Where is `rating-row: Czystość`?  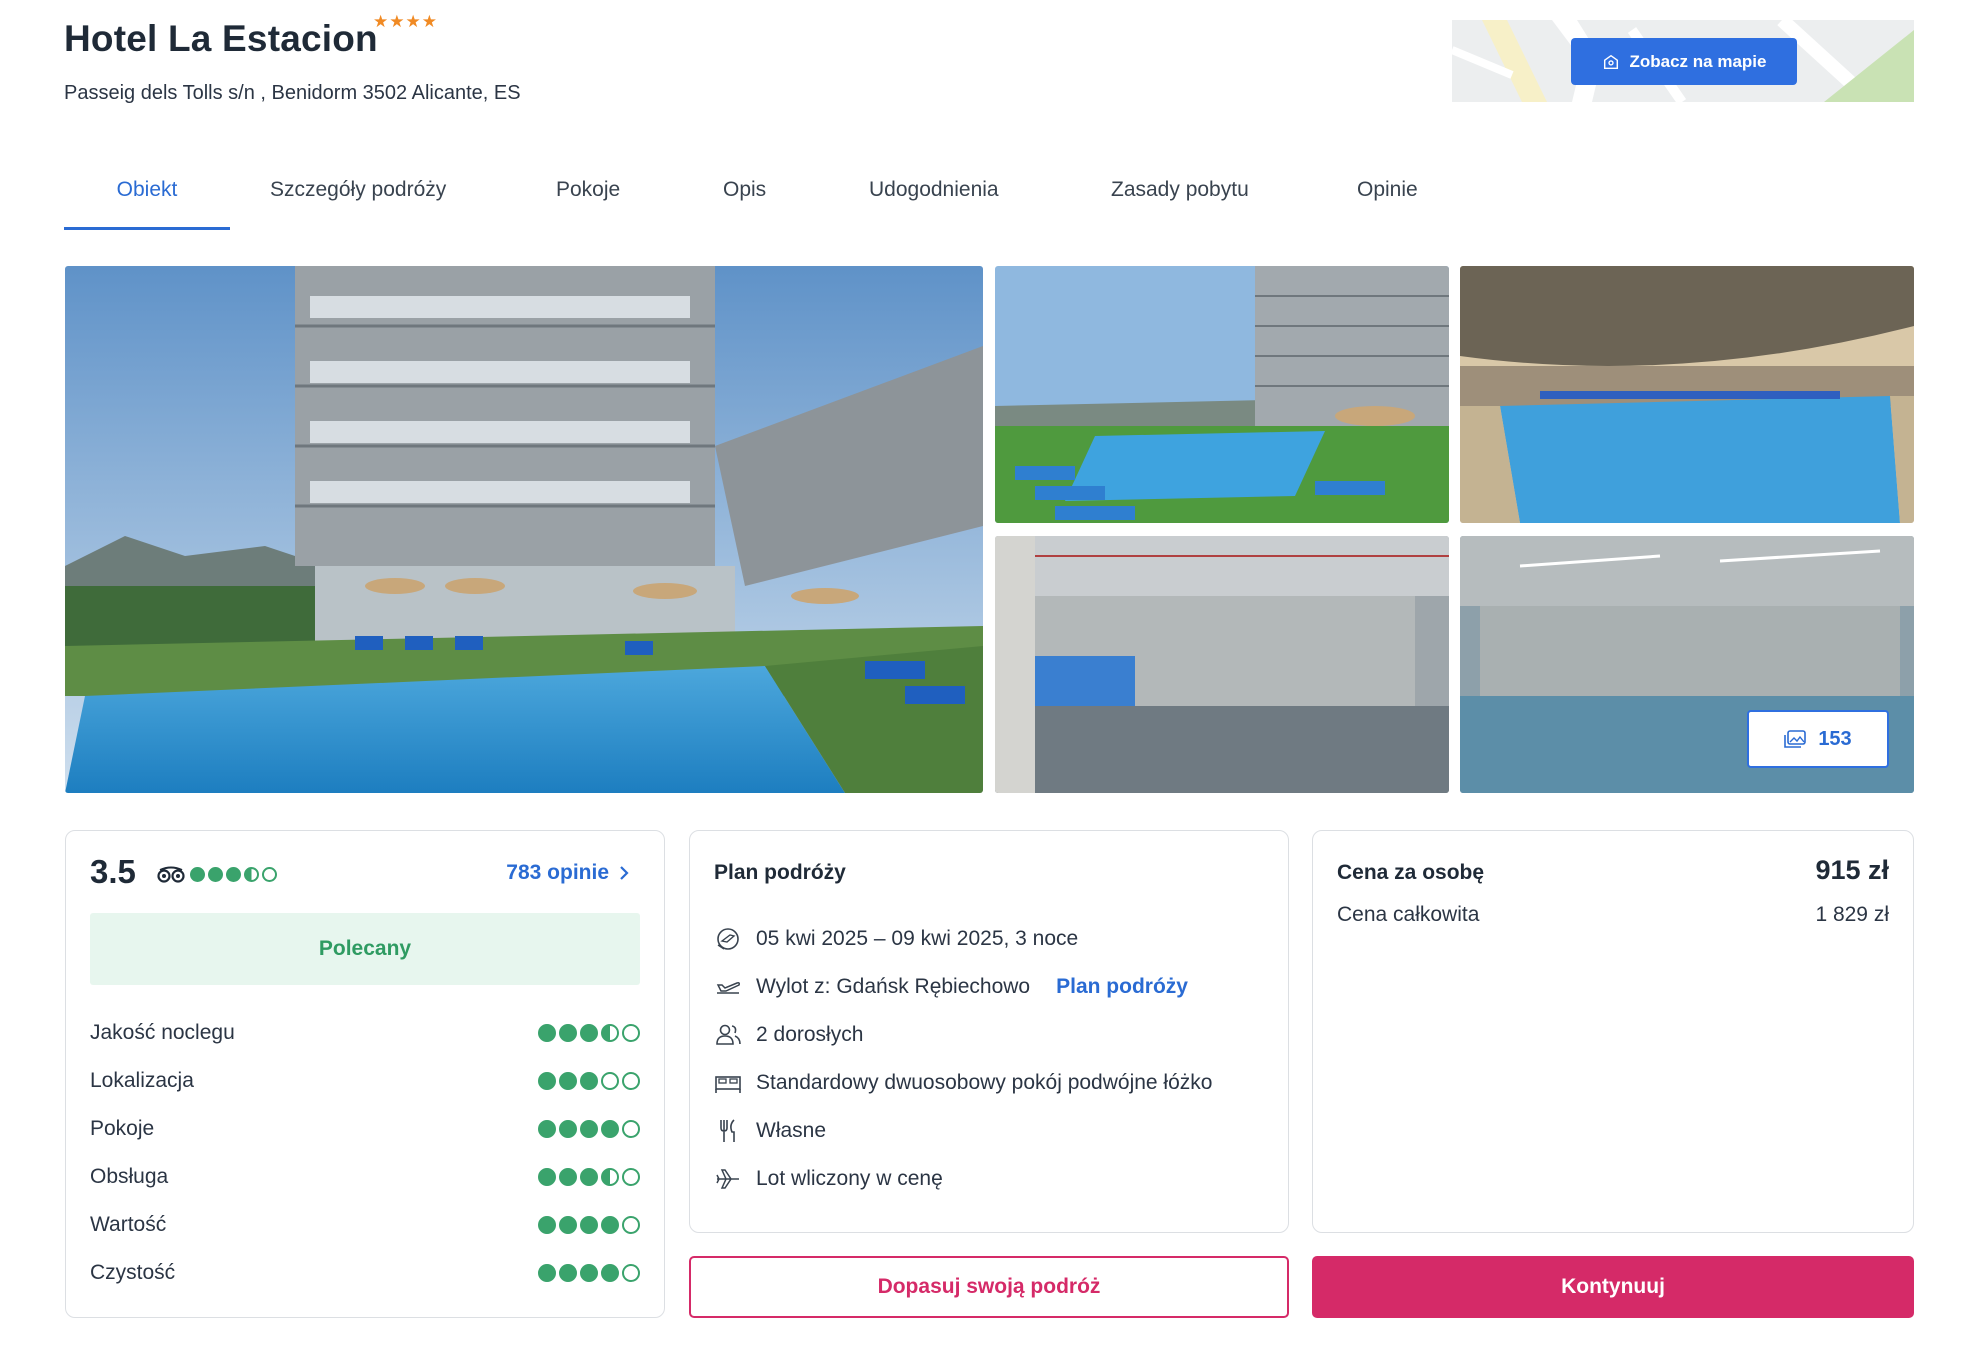 rating-row: Czystość is located at coordinates (365, 1273).